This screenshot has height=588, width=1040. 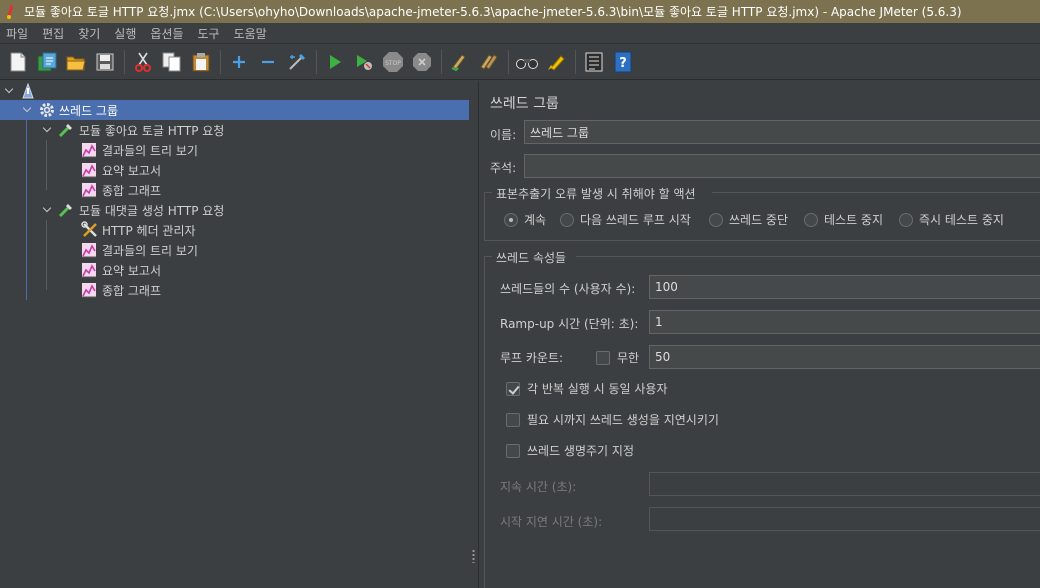 I want to click on menu-help: 도움말, so click(x=253, y=33).